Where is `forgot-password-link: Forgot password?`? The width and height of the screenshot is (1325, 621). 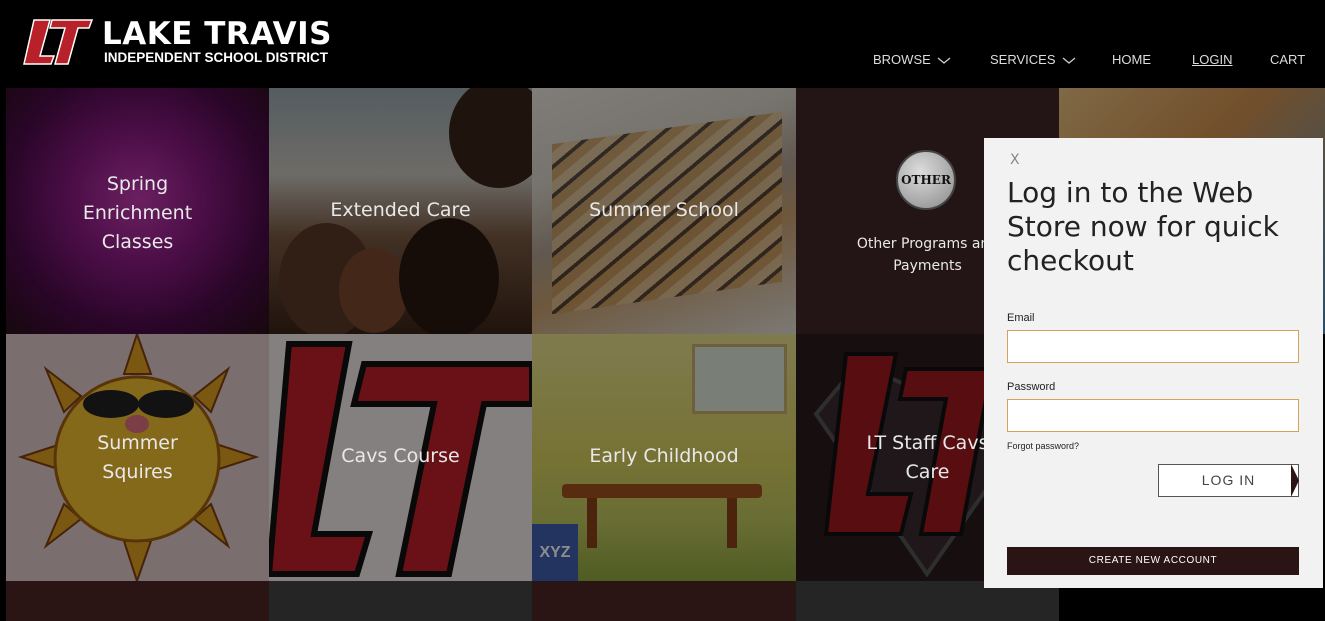
forgot-password-link: Forgot password? is located at coordinates (1043, 446).